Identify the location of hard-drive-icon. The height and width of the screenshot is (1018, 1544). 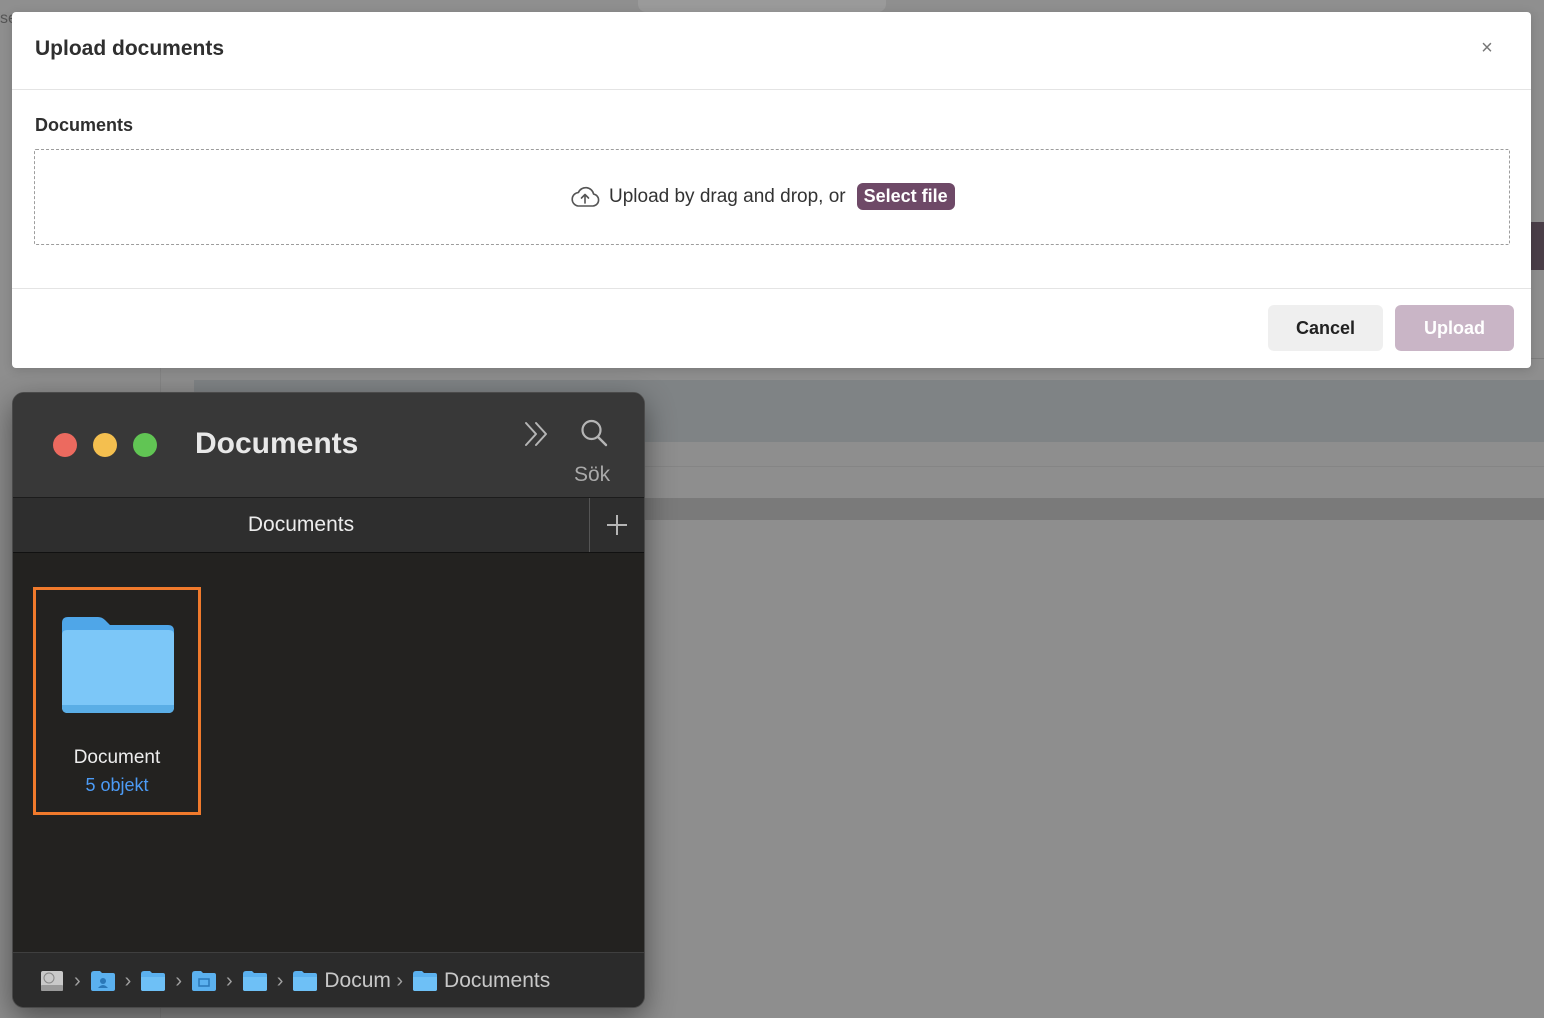
(52, 981).